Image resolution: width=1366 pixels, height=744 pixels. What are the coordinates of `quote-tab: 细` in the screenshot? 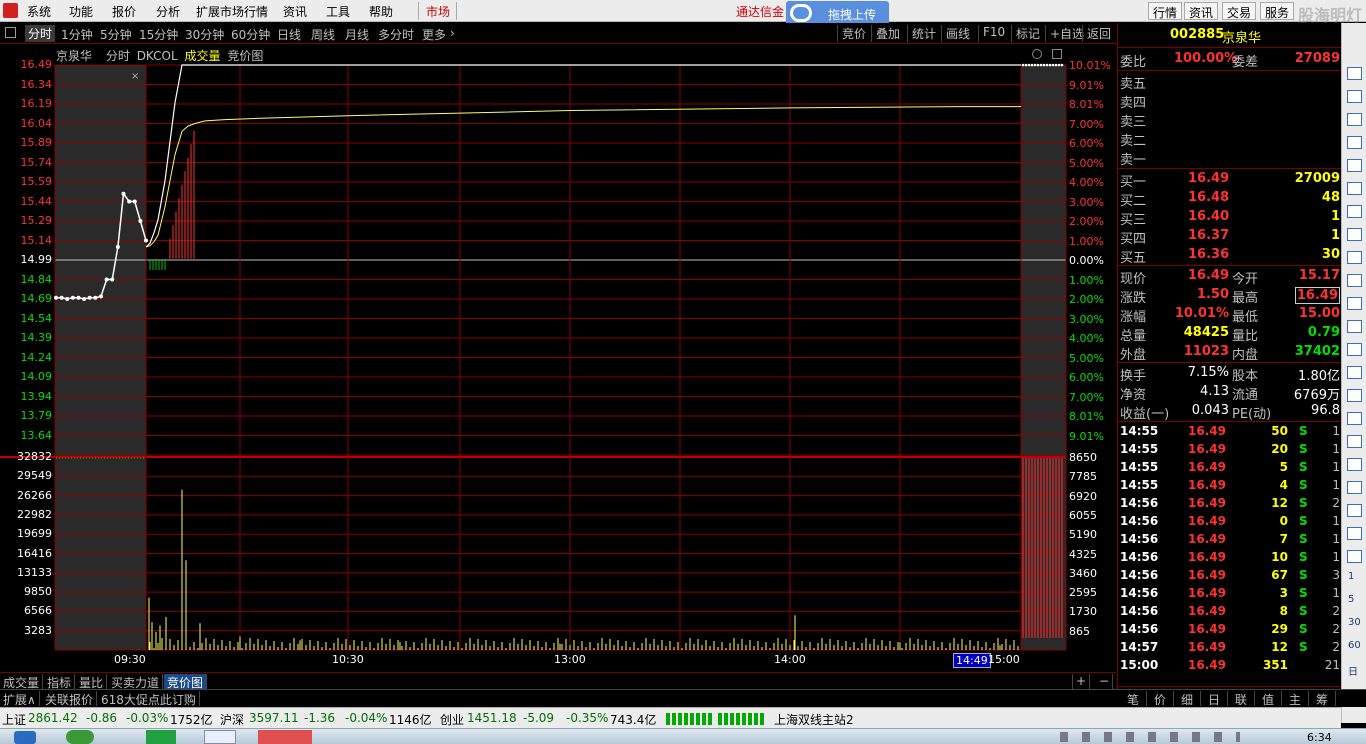 It's located at (1187, 699).